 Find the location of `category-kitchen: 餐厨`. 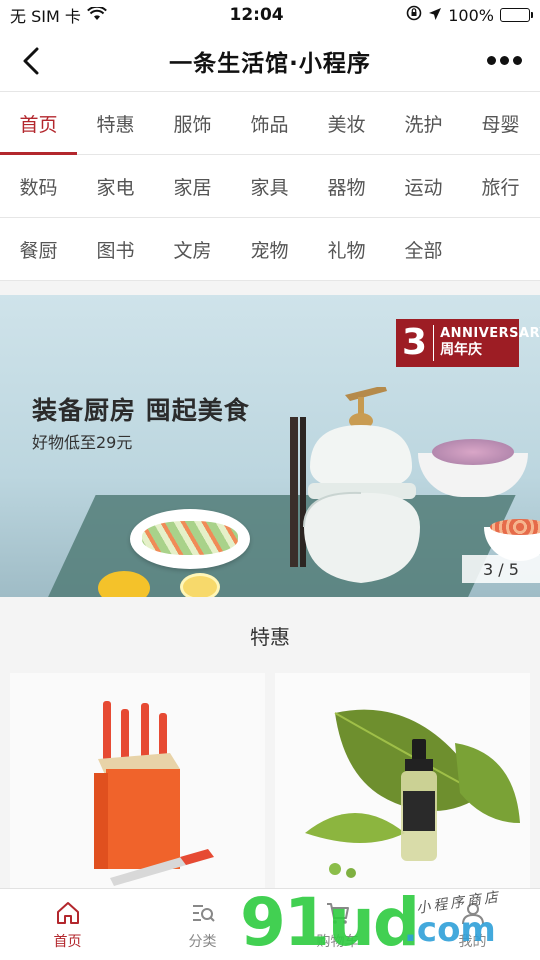

category-kitchen: 餐厨 is located at coordinates (38, 249).